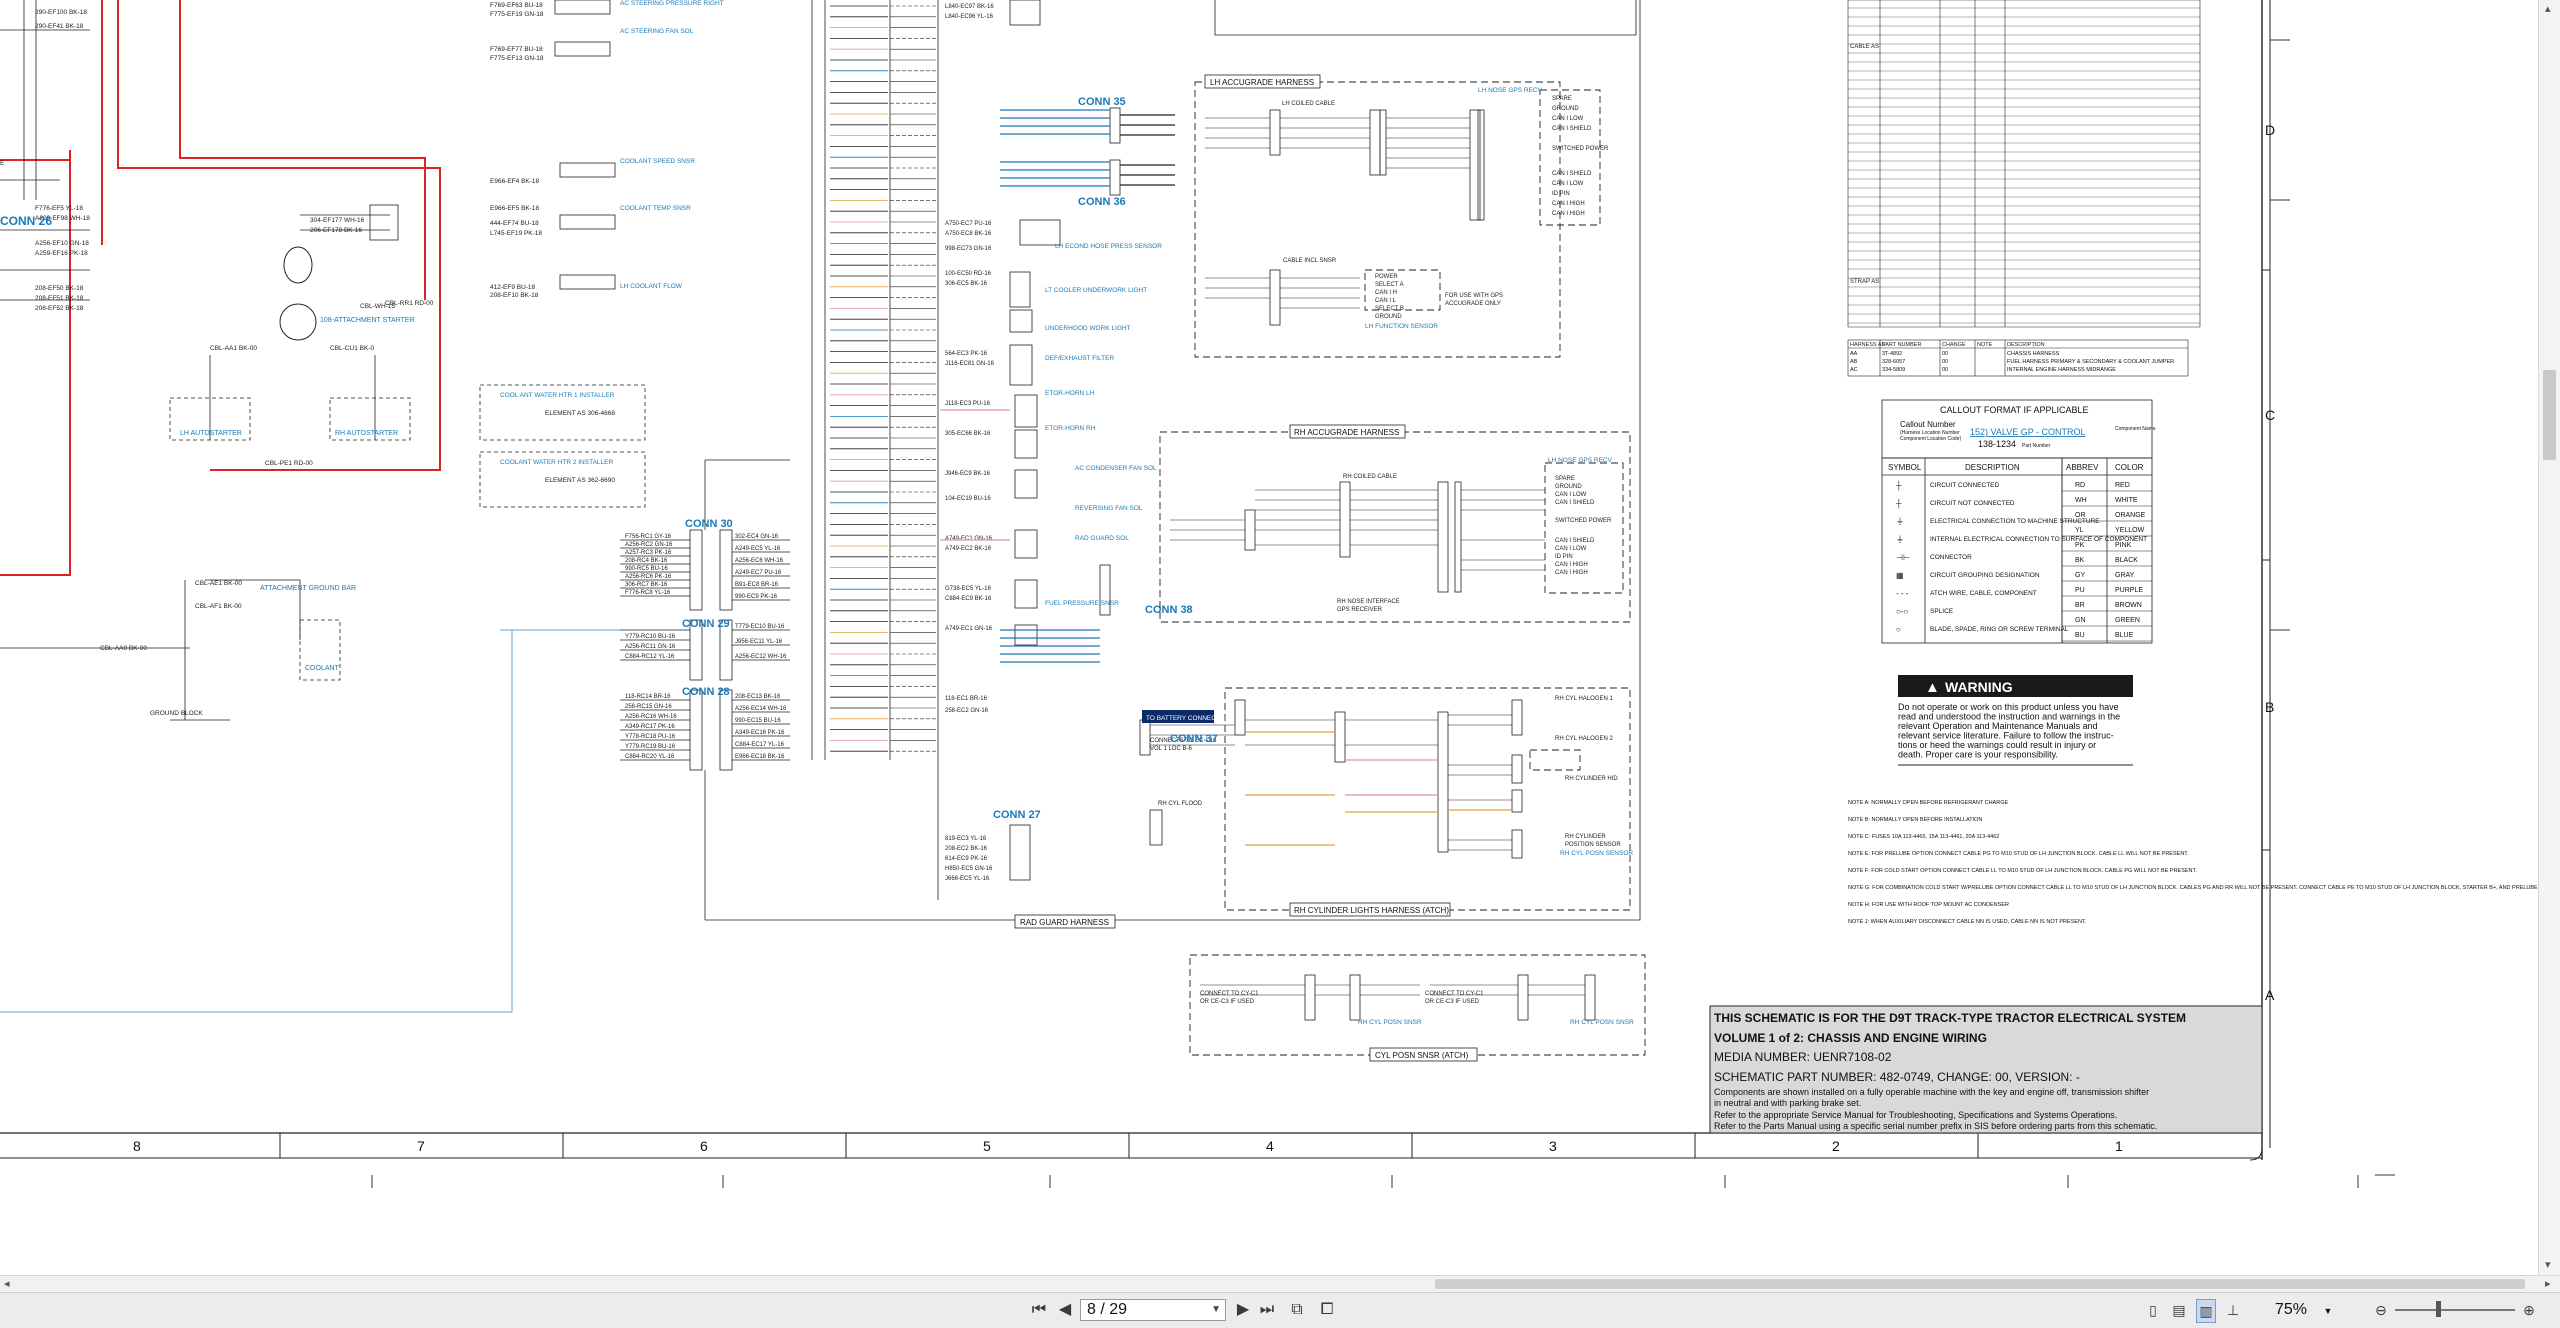 The height and width of the screenshot is (1328, 2560). I want to click on conn27-label: CONN 27, so click(1017, 815).